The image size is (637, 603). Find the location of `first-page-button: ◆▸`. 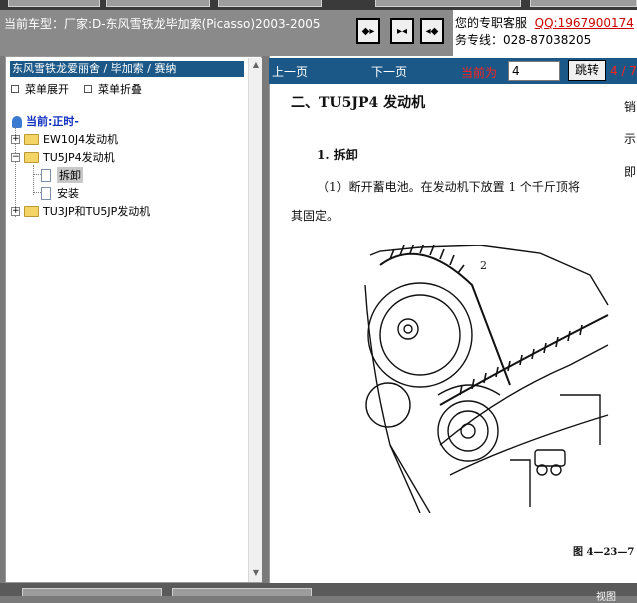

first-page-button: ◆▸ is located at coordinates (368, 31).